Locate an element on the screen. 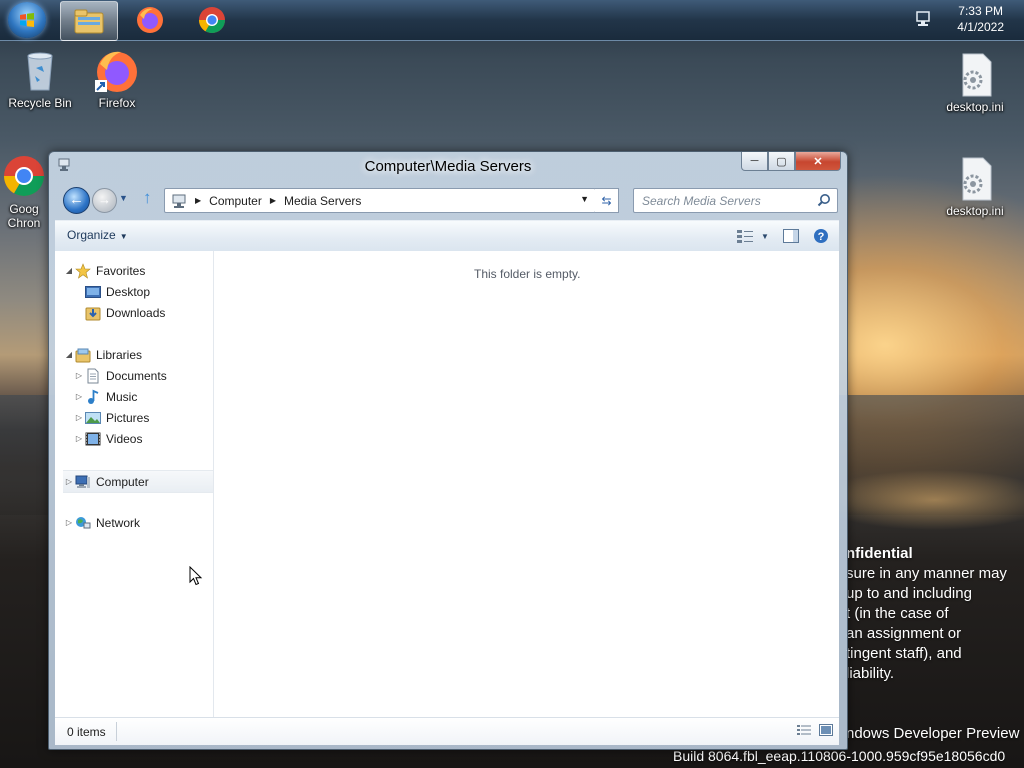 The width and height of the screenshot is (1024, 768). address-bar: ▶ Computer ▶ Media Servers ▼ is located at coordinates (380, 200).